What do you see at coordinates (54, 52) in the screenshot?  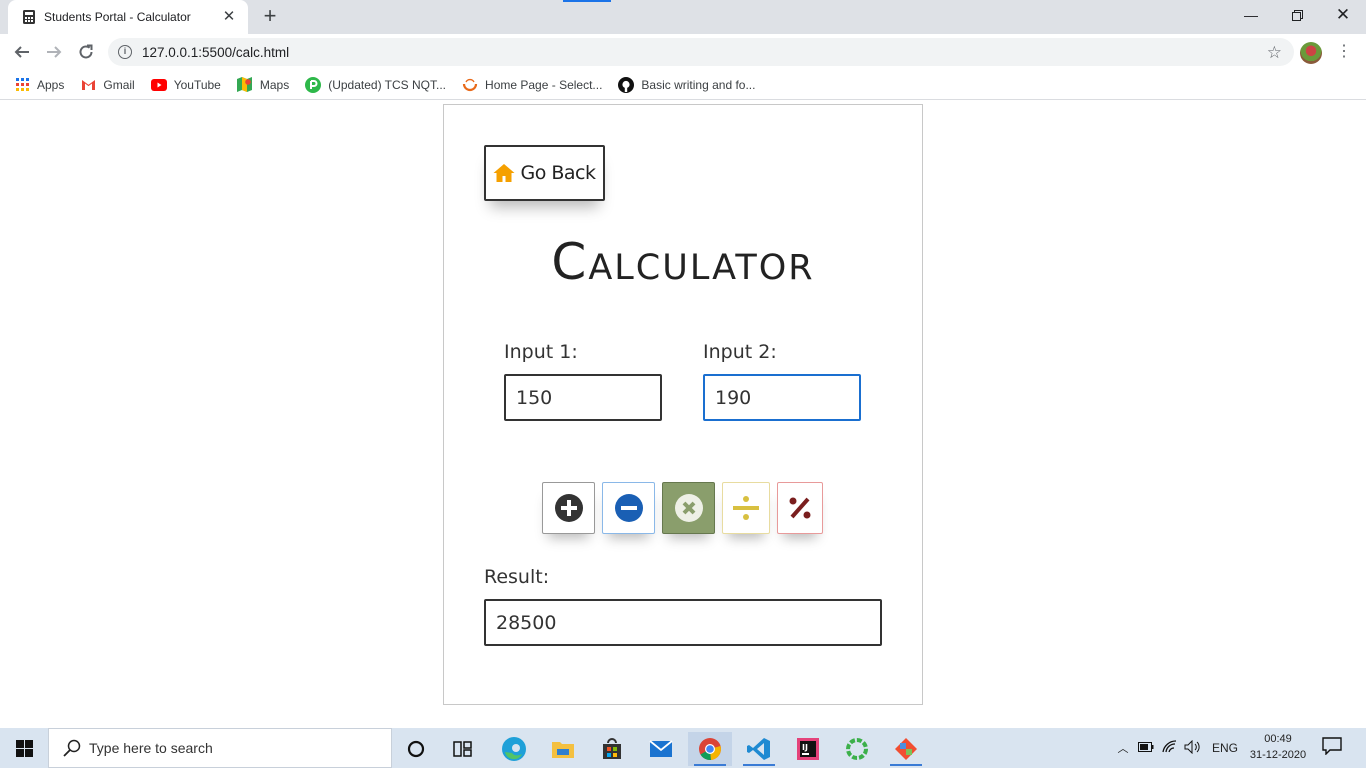 I see `forward-arrow-icon` at bounding box center [54, 52].